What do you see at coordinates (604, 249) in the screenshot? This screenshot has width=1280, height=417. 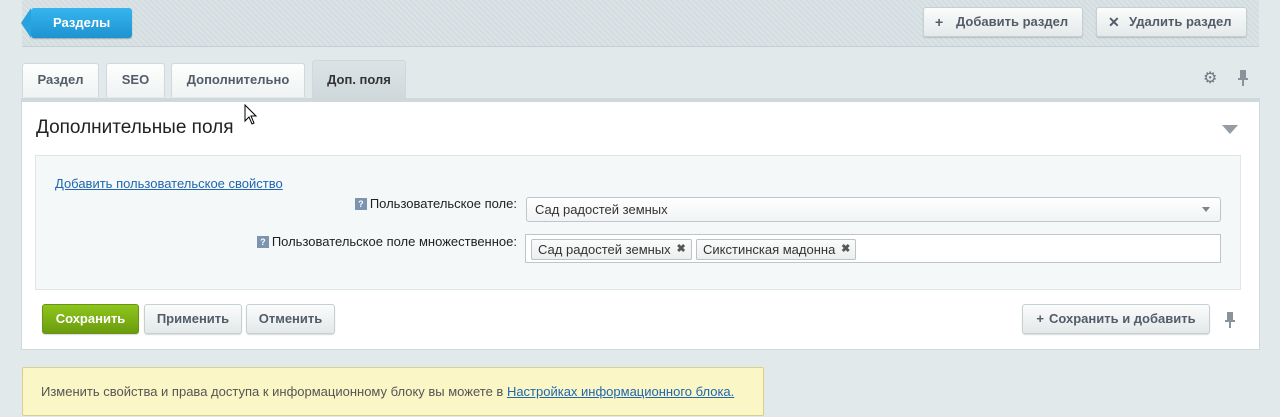 I see `chip-label: Сад радостей земных` at bounding box center [604, 249].